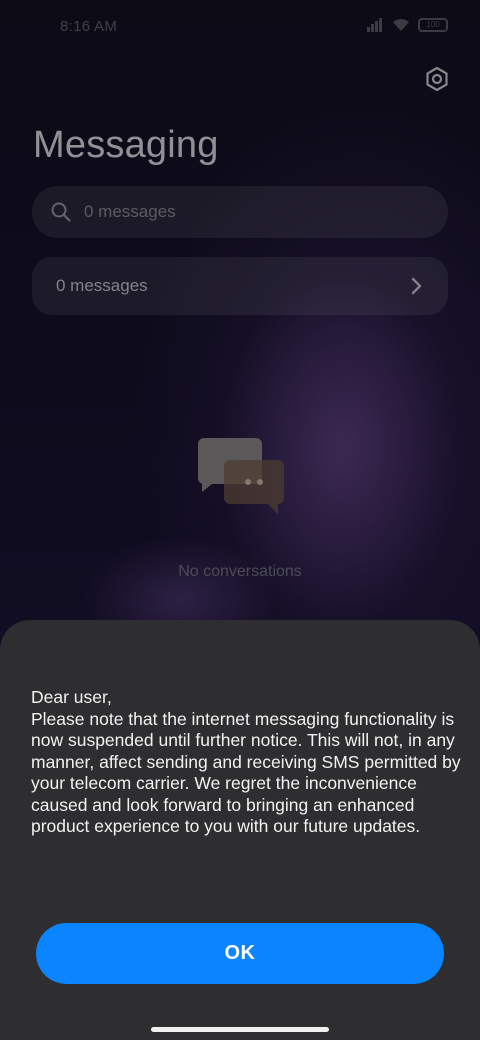 The height and width of the screenshot is (1040, 480). I want to click on ok-button: OK, so click(240, 953).